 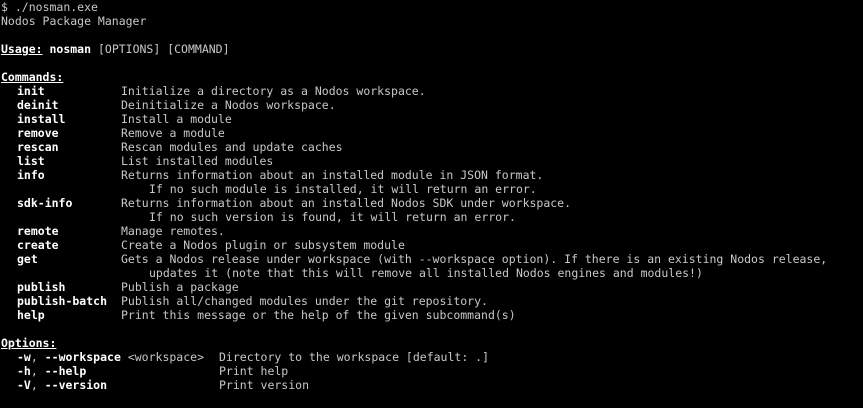 I want to click on prompt-line: $ ./nosman.exe, so click(x=49, y=7).